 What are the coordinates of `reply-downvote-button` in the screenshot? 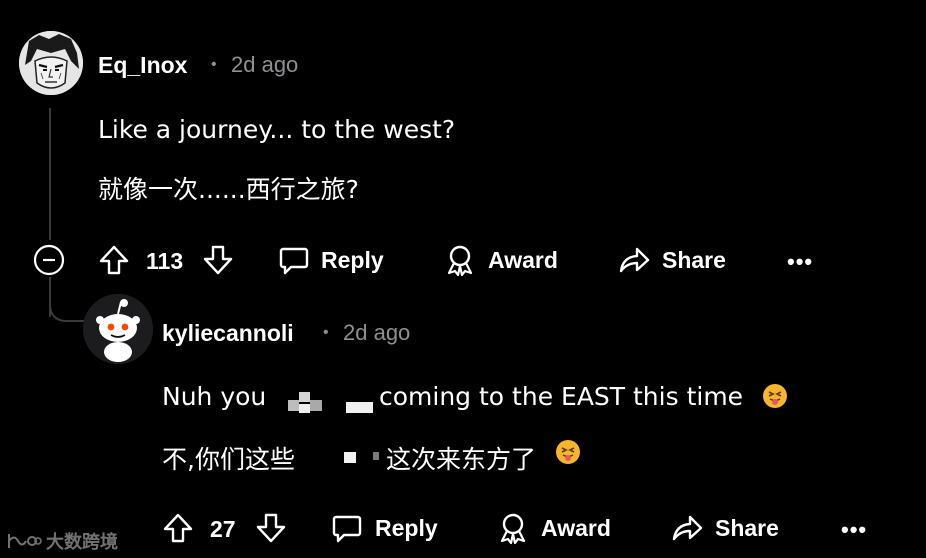 It's located at (271, 530).